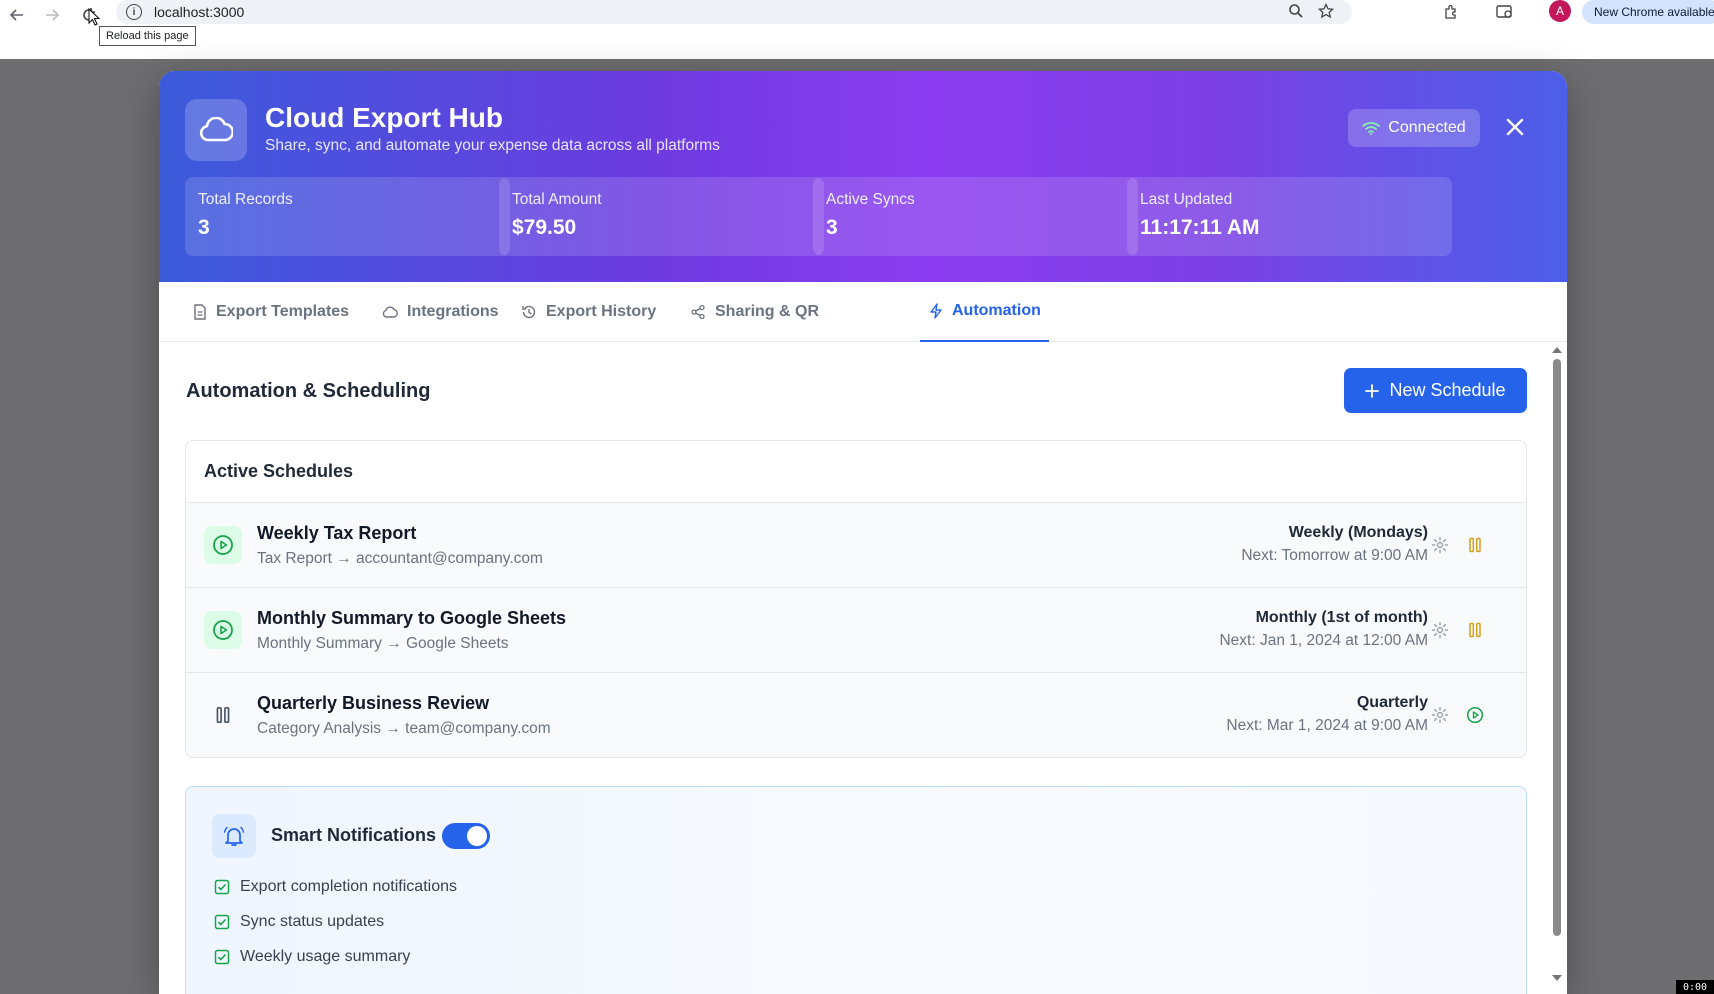  Describe the element at coordinates (1289, 216) in the screenshot. I see `stat-last-updated: Last Updated 11:17:11 AM` at that location.